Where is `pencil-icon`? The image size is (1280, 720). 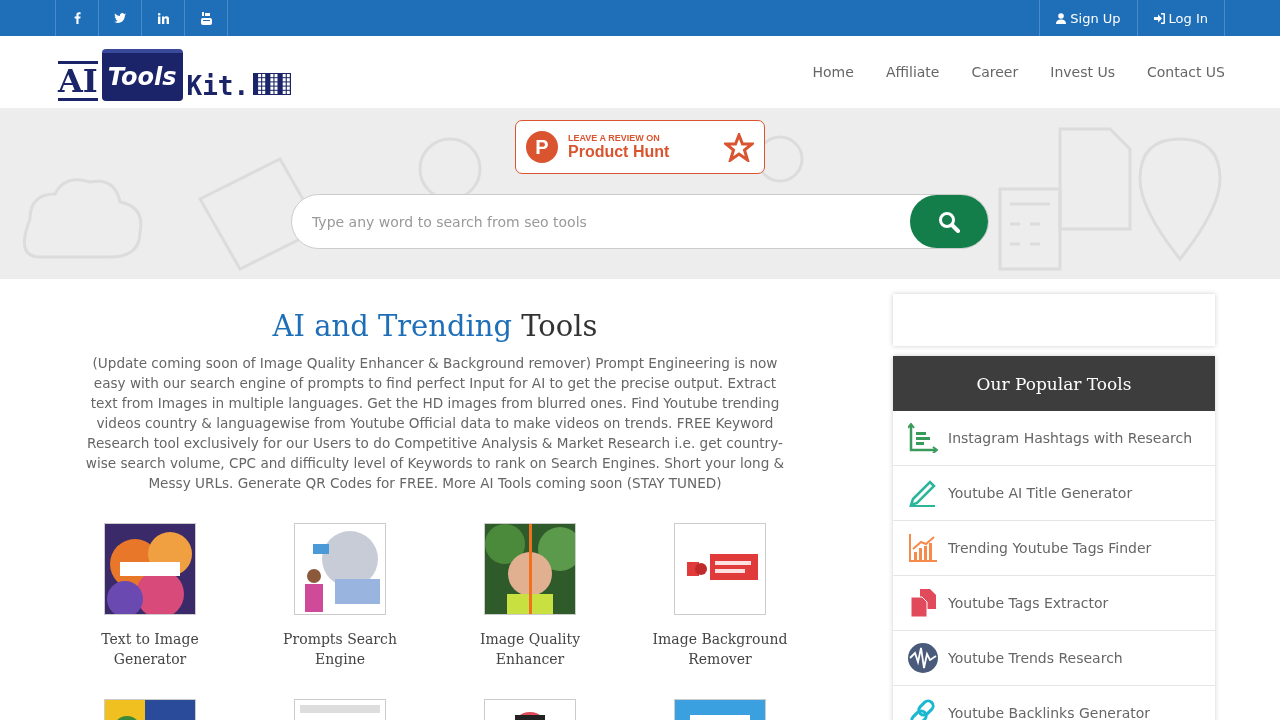 pencil-icon is located at coordinates (923, 493).